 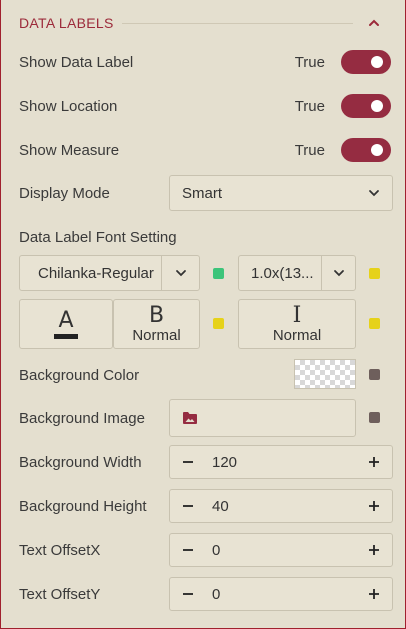 What do you see at coordinates (325, 374) in the screenshot?
I see `background-color-swatch` at bounding box center [325, 374].